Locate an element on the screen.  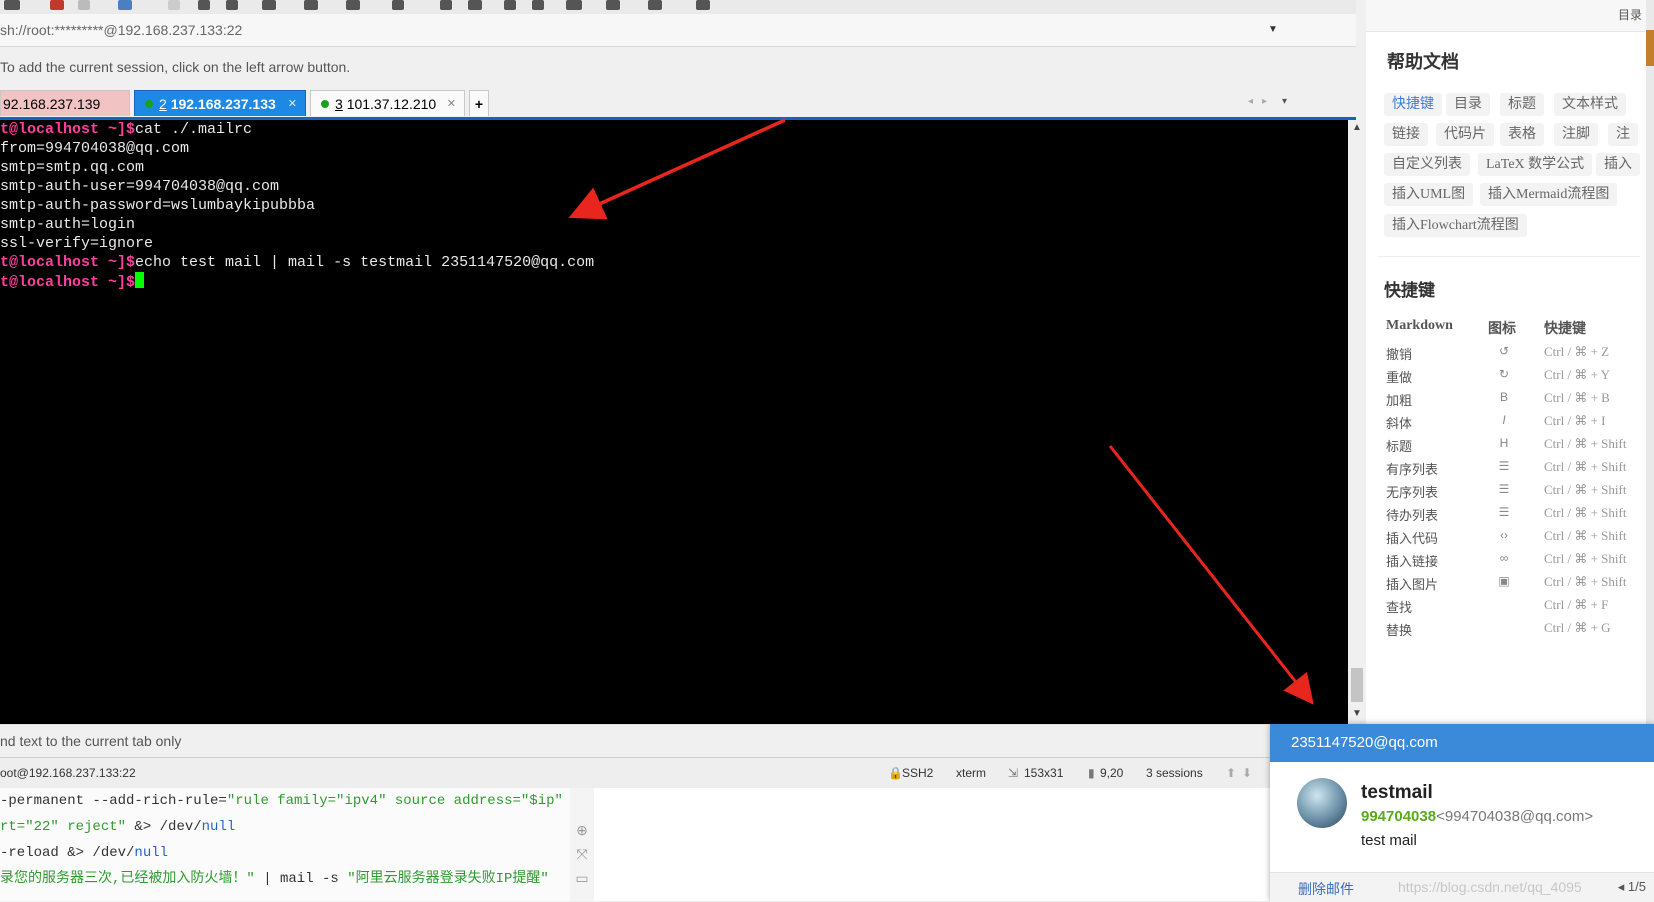
refresh-icon is located at coordinates (446, 5).